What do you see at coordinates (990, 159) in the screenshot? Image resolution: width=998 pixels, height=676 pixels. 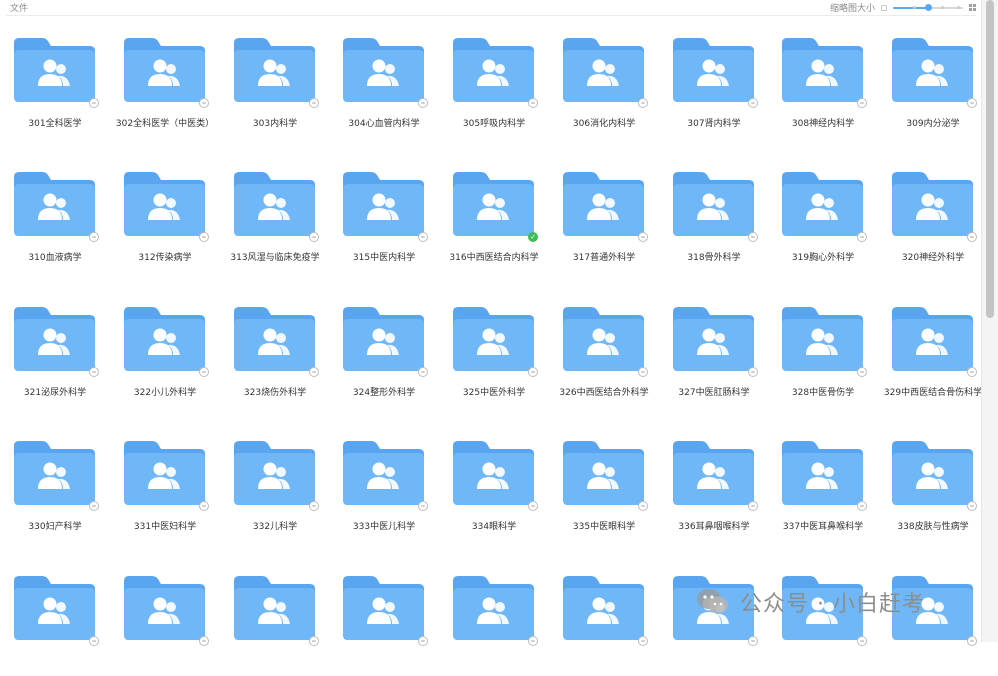 I see `scrollbar-thumb` at bounding box center [990, 159].